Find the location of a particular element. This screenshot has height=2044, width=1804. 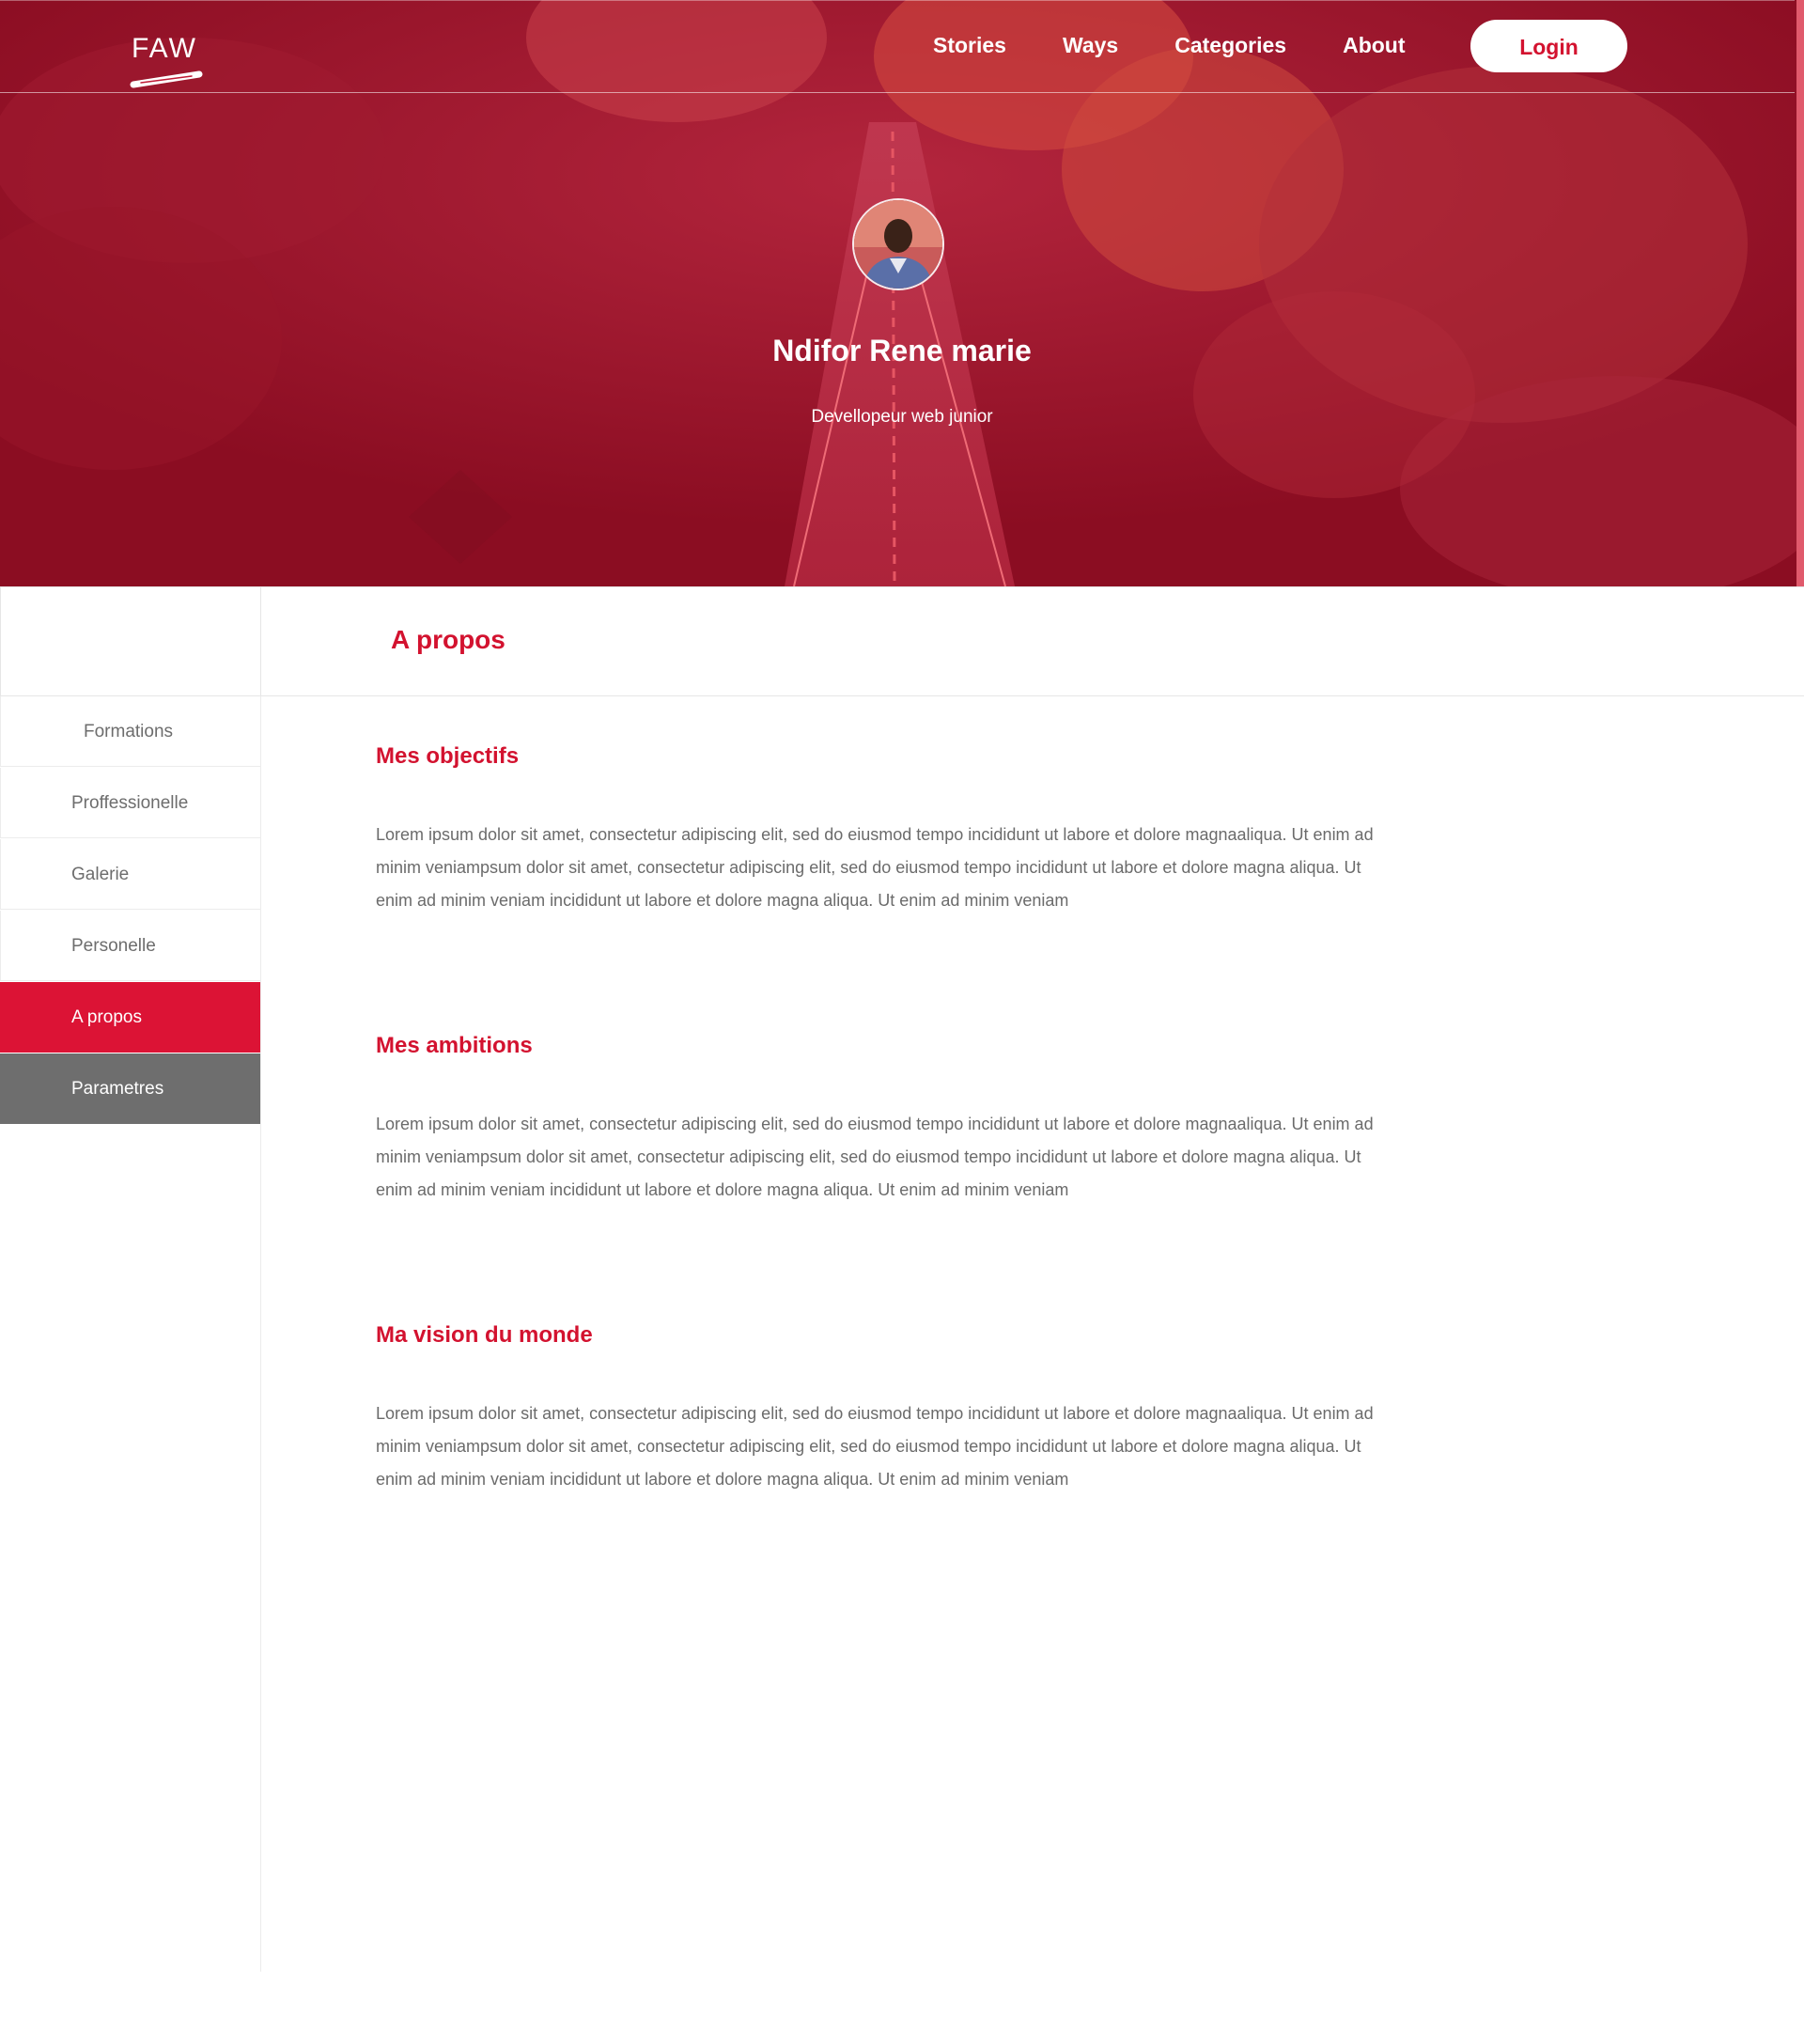

sidebar-item-formations: Formations is located at coordinates (130, 731).